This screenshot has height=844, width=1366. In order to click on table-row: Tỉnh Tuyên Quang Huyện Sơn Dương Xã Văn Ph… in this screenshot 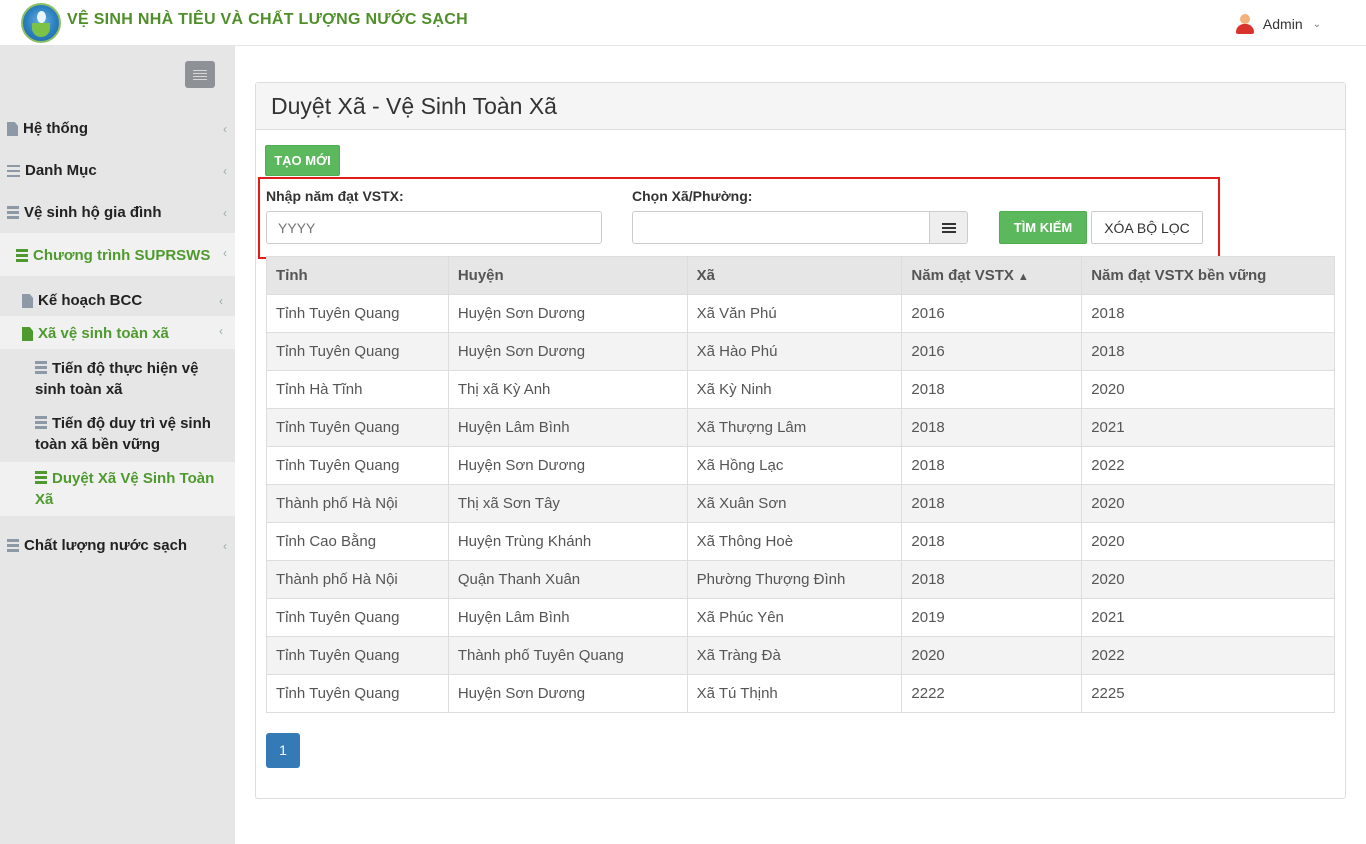, I will do `click(800, 313)`.